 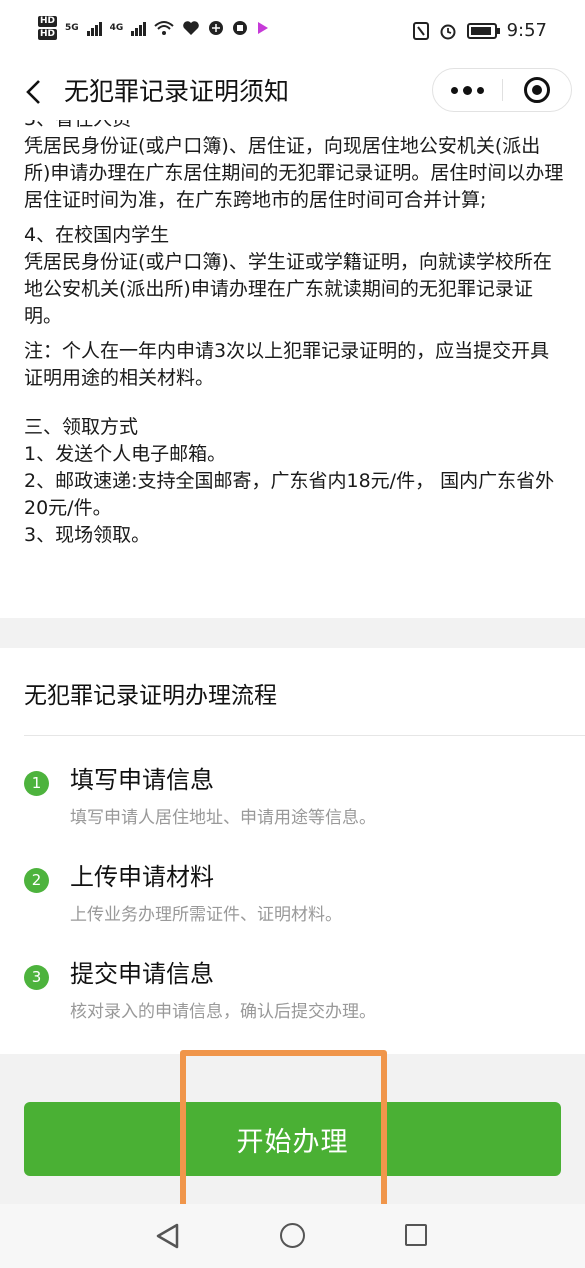 What do you see at coordinates (526, 30) in the screenshot?
I see `status-time: 9:57` at bounding box center [526, 30].